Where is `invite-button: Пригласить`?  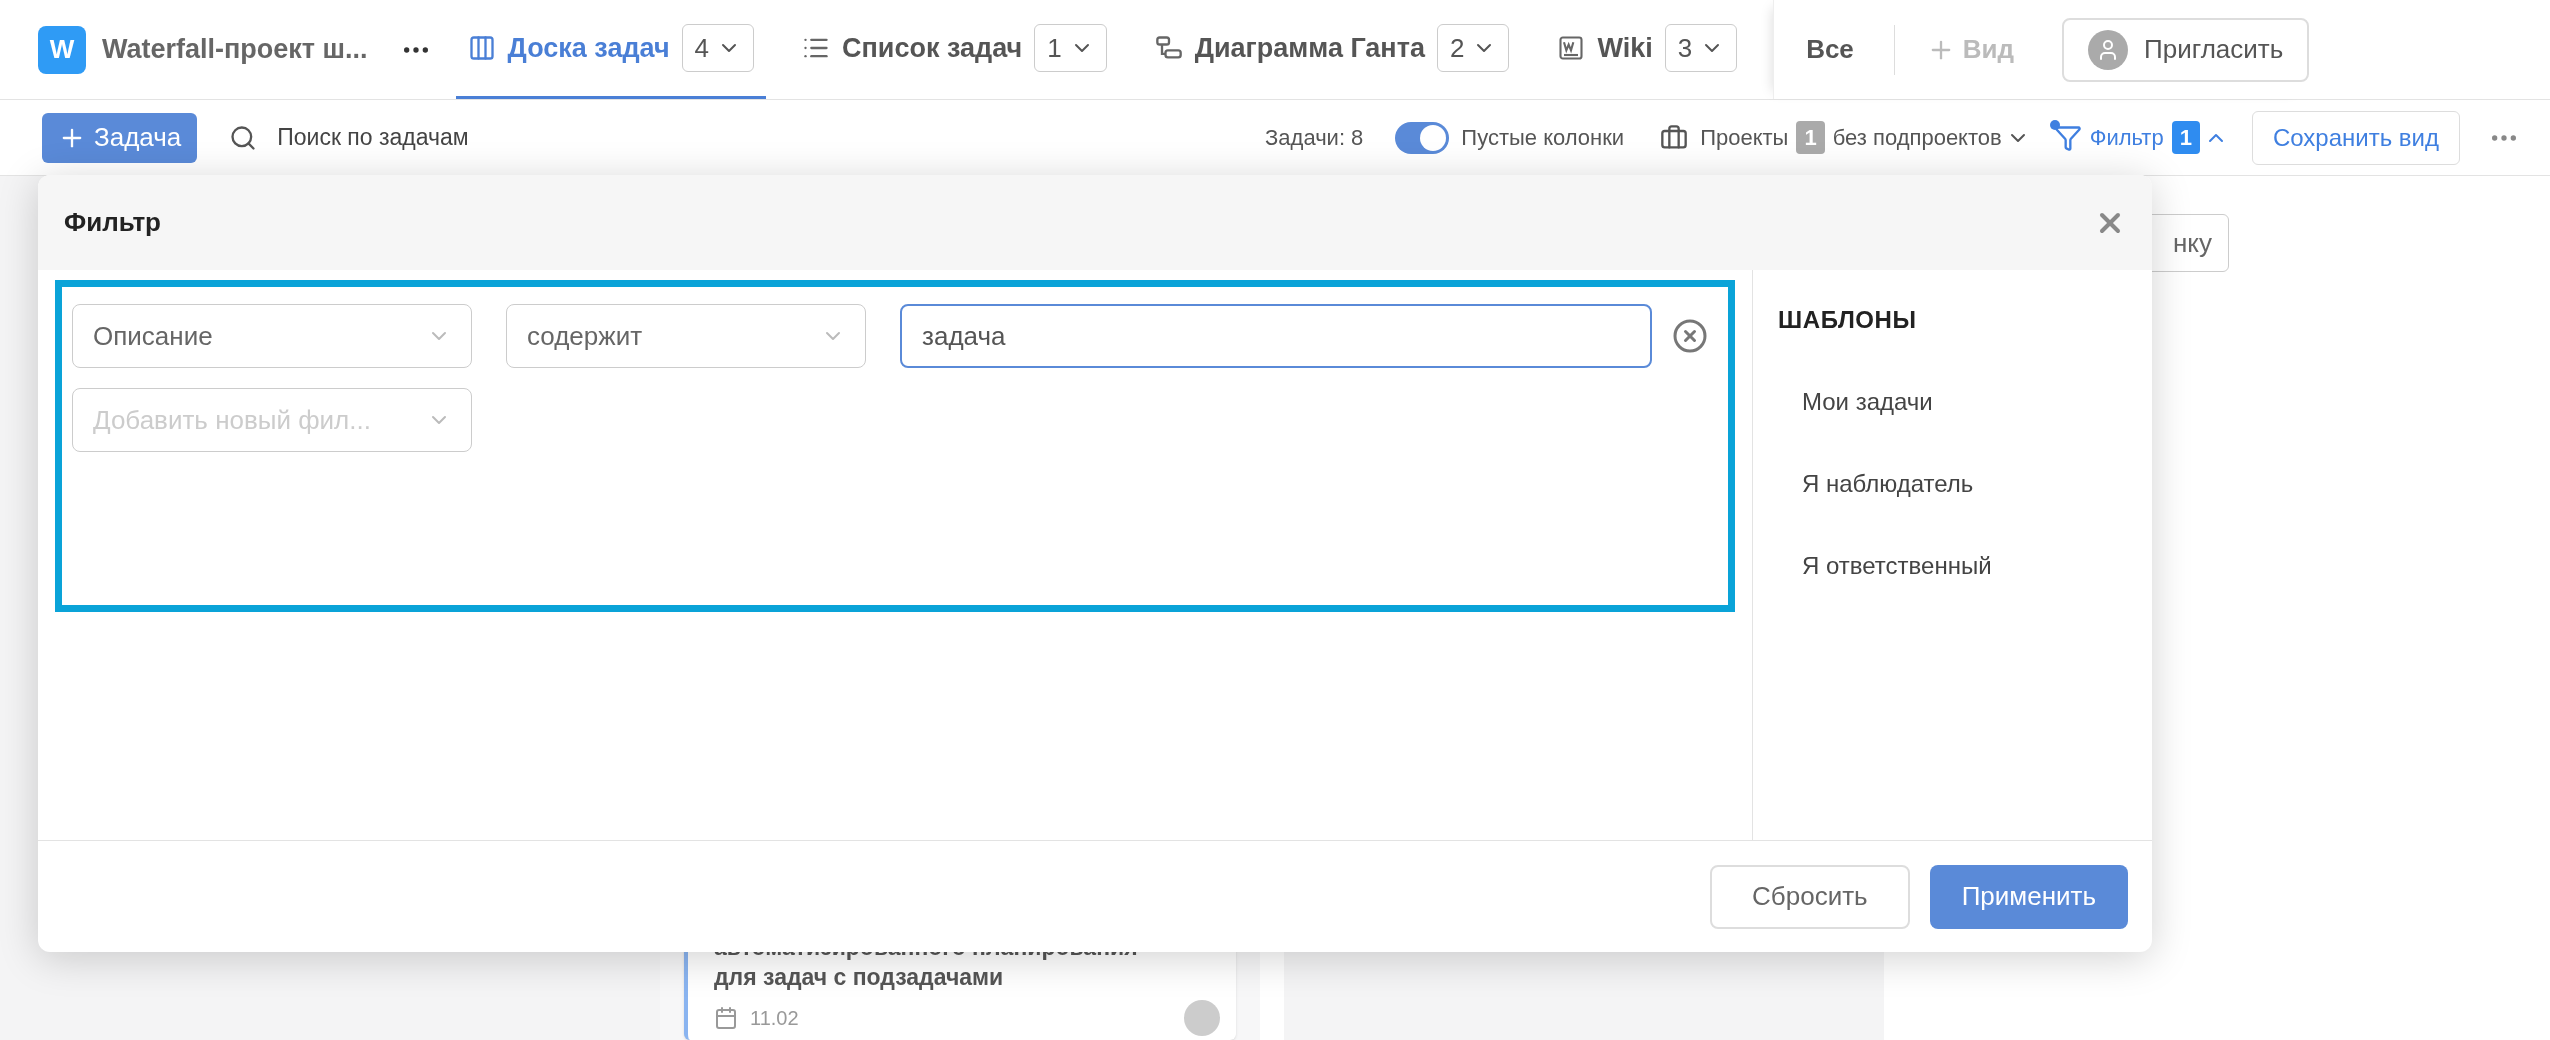 invite-button: Пригласить is located at coordinates (2186, 49).